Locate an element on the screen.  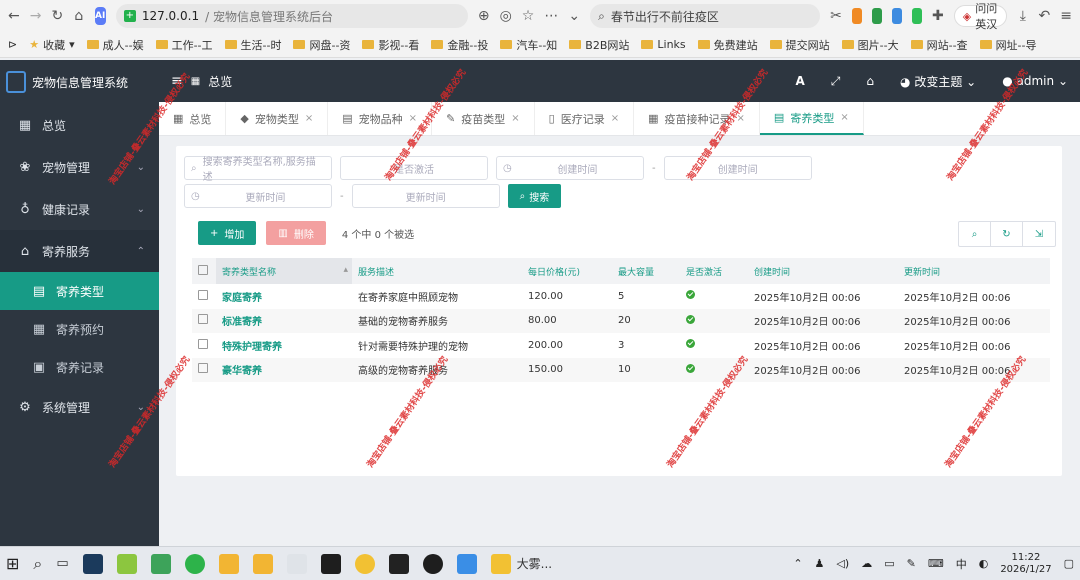
ime-indicator: 中 is located at coordinates (961, 564).